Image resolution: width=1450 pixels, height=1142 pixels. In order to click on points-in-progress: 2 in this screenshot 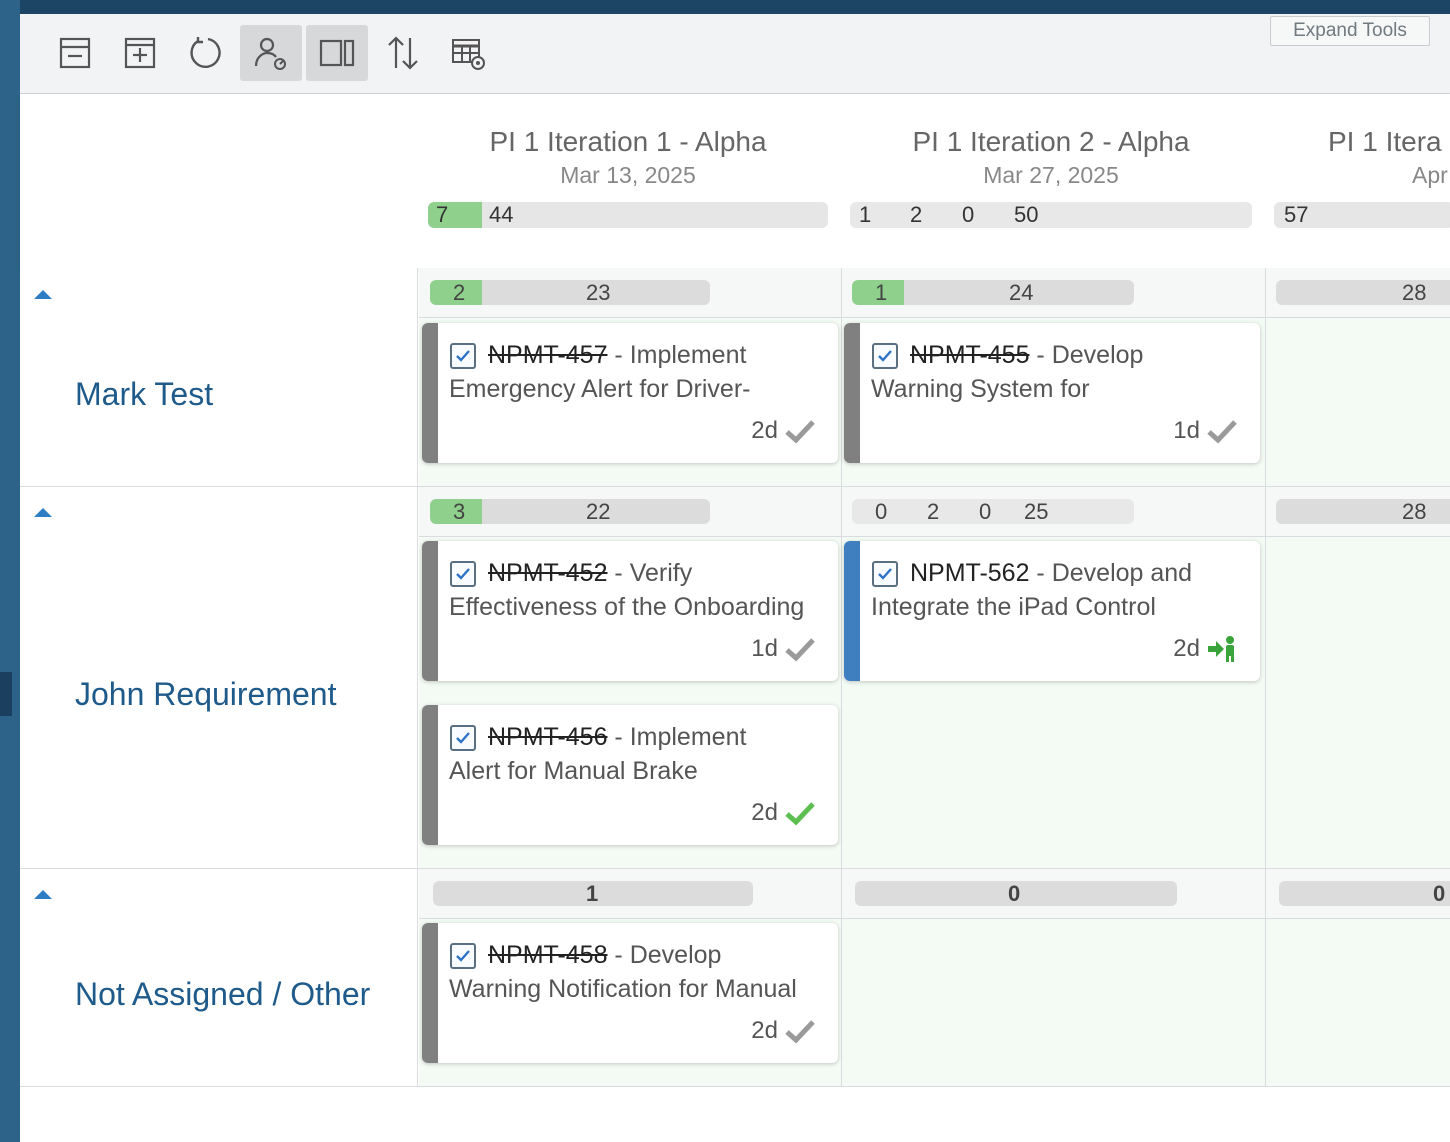, I will do `click(916, 214)`.